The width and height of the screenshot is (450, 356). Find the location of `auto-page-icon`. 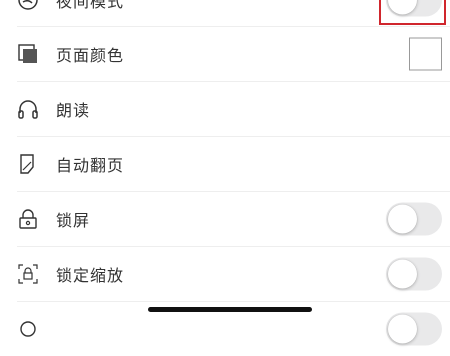

auto-page-icon is located at coordinates (28, 164).